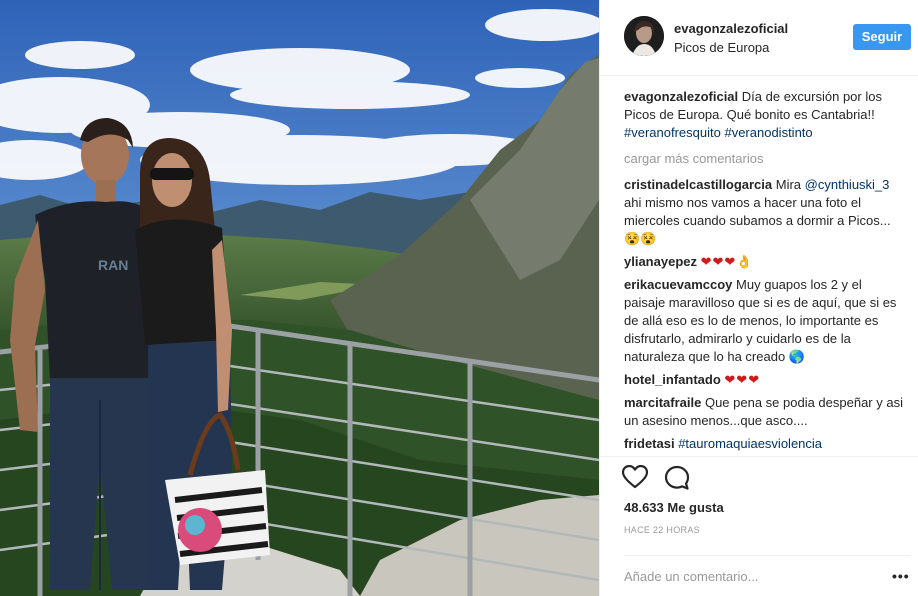 The height and width of the screenshot is (596, 918). Describe the element at coordinates (764, 262) in the screenshot. I see `comment: ylianayepez ❤❤❤👌` at that location.